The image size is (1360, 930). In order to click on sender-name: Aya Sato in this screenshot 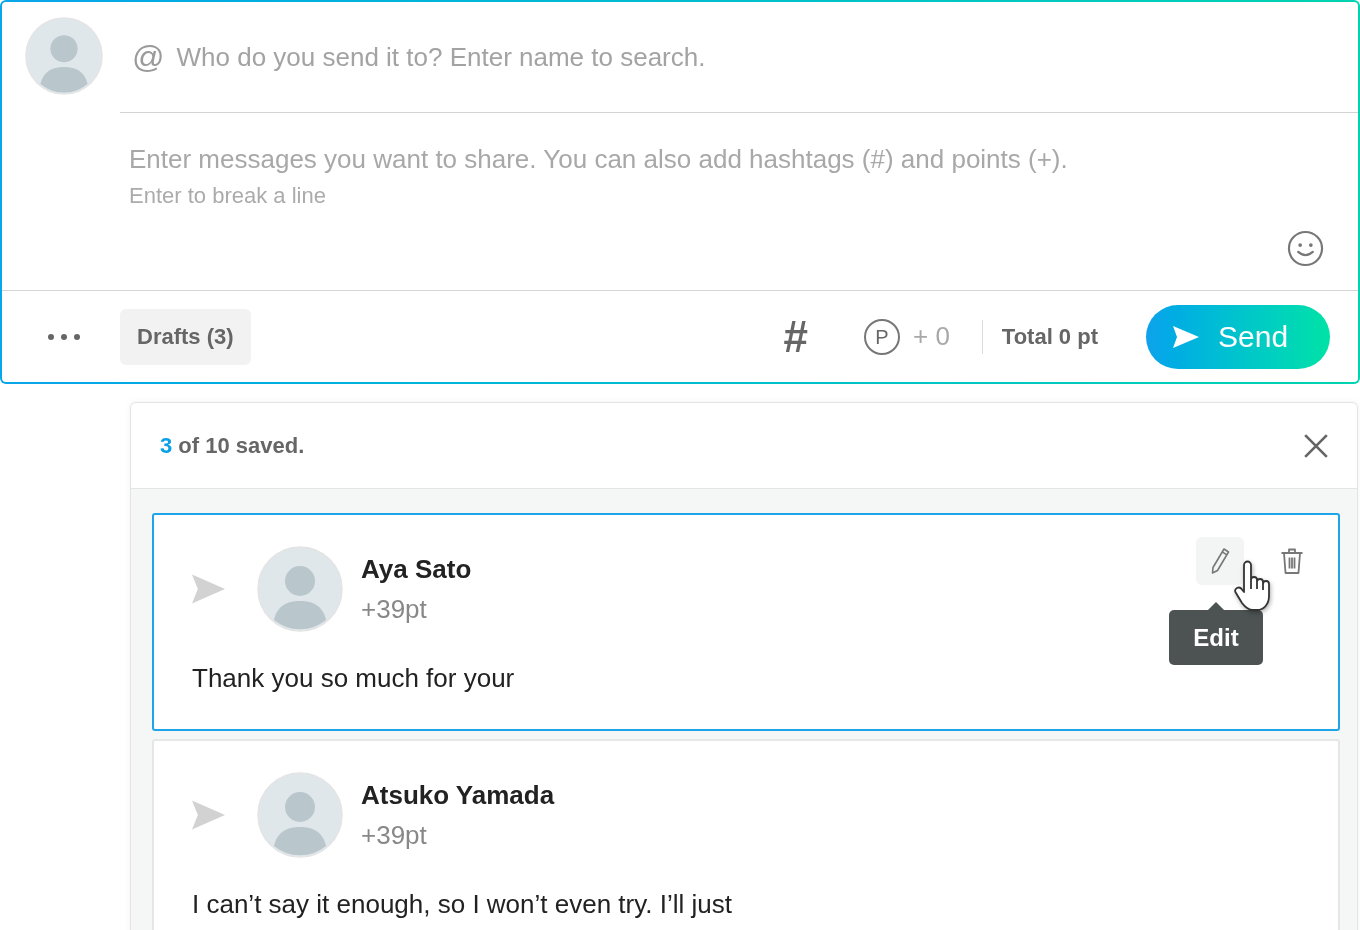, I will do `click(416, 569)`.